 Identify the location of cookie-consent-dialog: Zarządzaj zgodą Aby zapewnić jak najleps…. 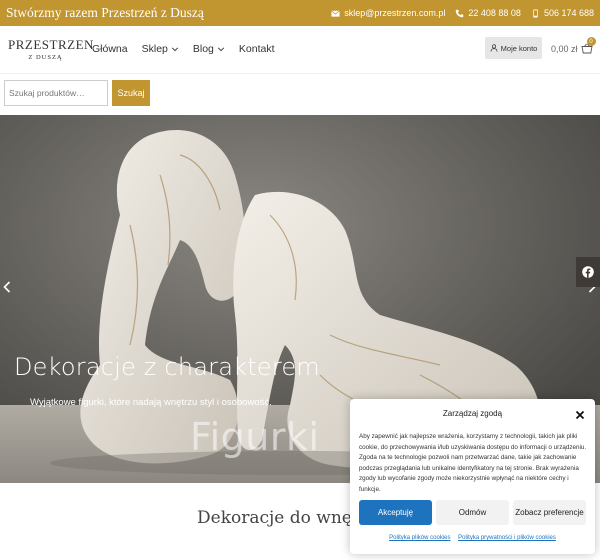
(472, 476).